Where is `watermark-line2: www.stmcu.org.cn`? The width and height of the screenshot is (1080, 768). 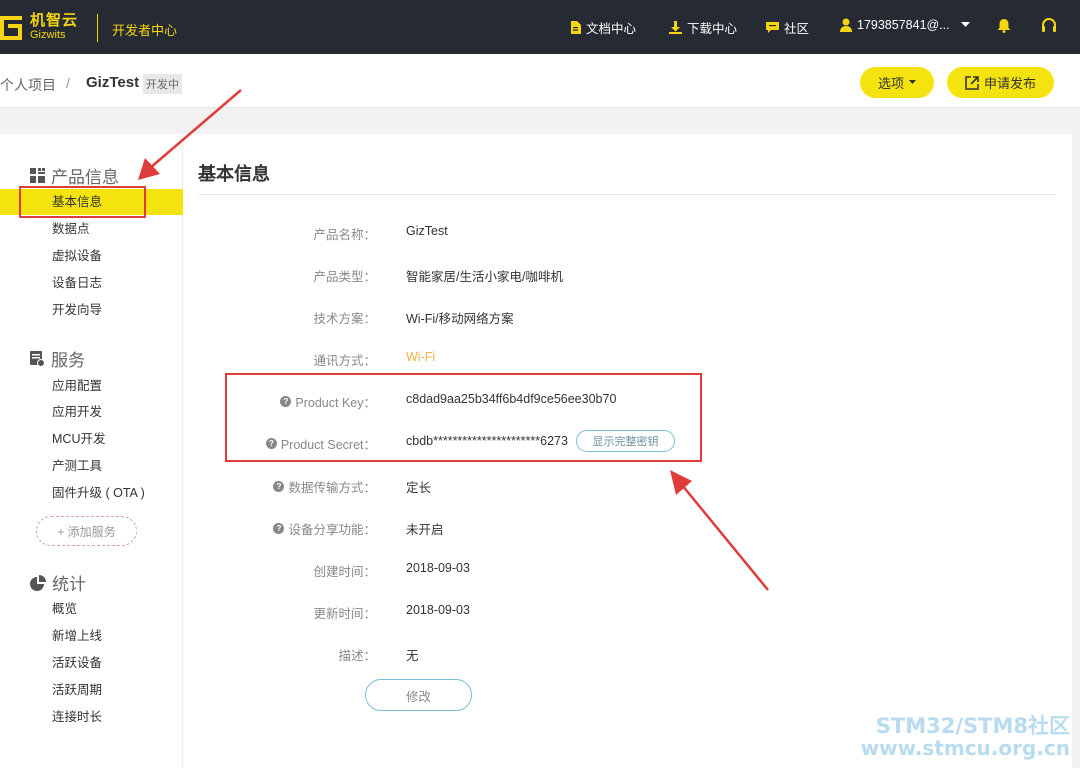
watermark-line2: www.stmcu.org.cn is located at coordinates (965, 748).